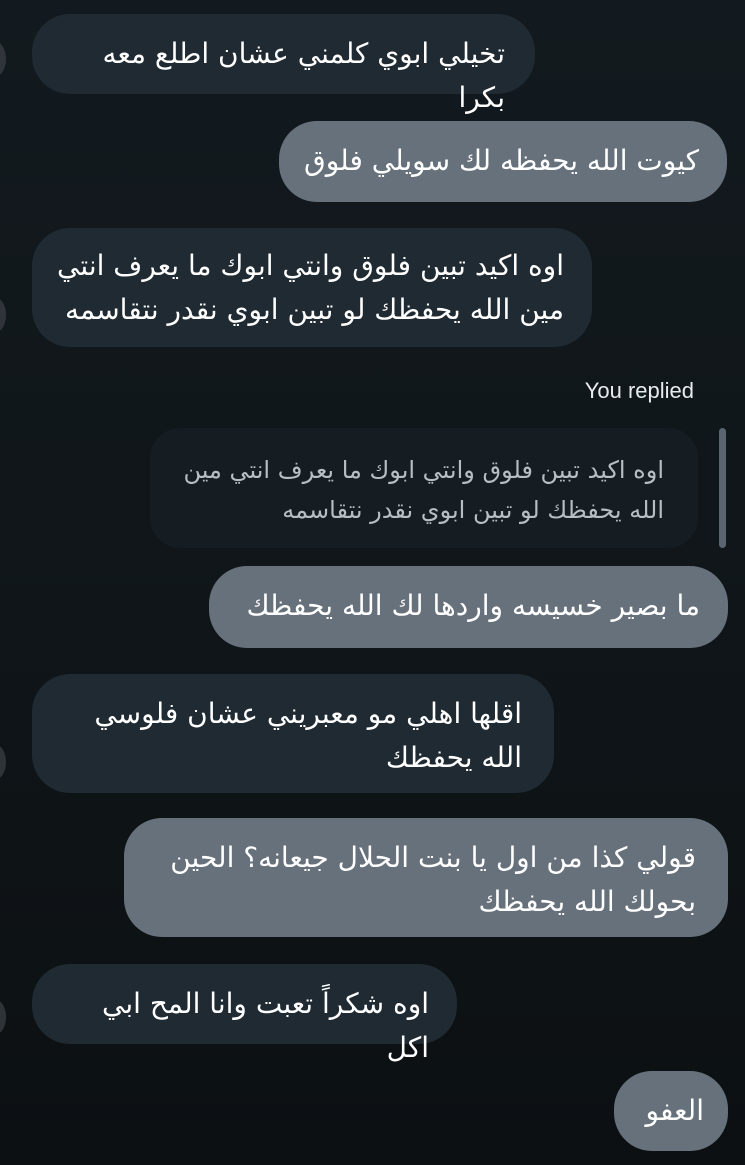 Image resolution: width=745 pixels, height=1165 pixels. Describe the element at coordinates (244, 1014) in the screenshot. I see `incoming-message: اوه شكراً تعبت وانا المح ابي اكل` at that location.